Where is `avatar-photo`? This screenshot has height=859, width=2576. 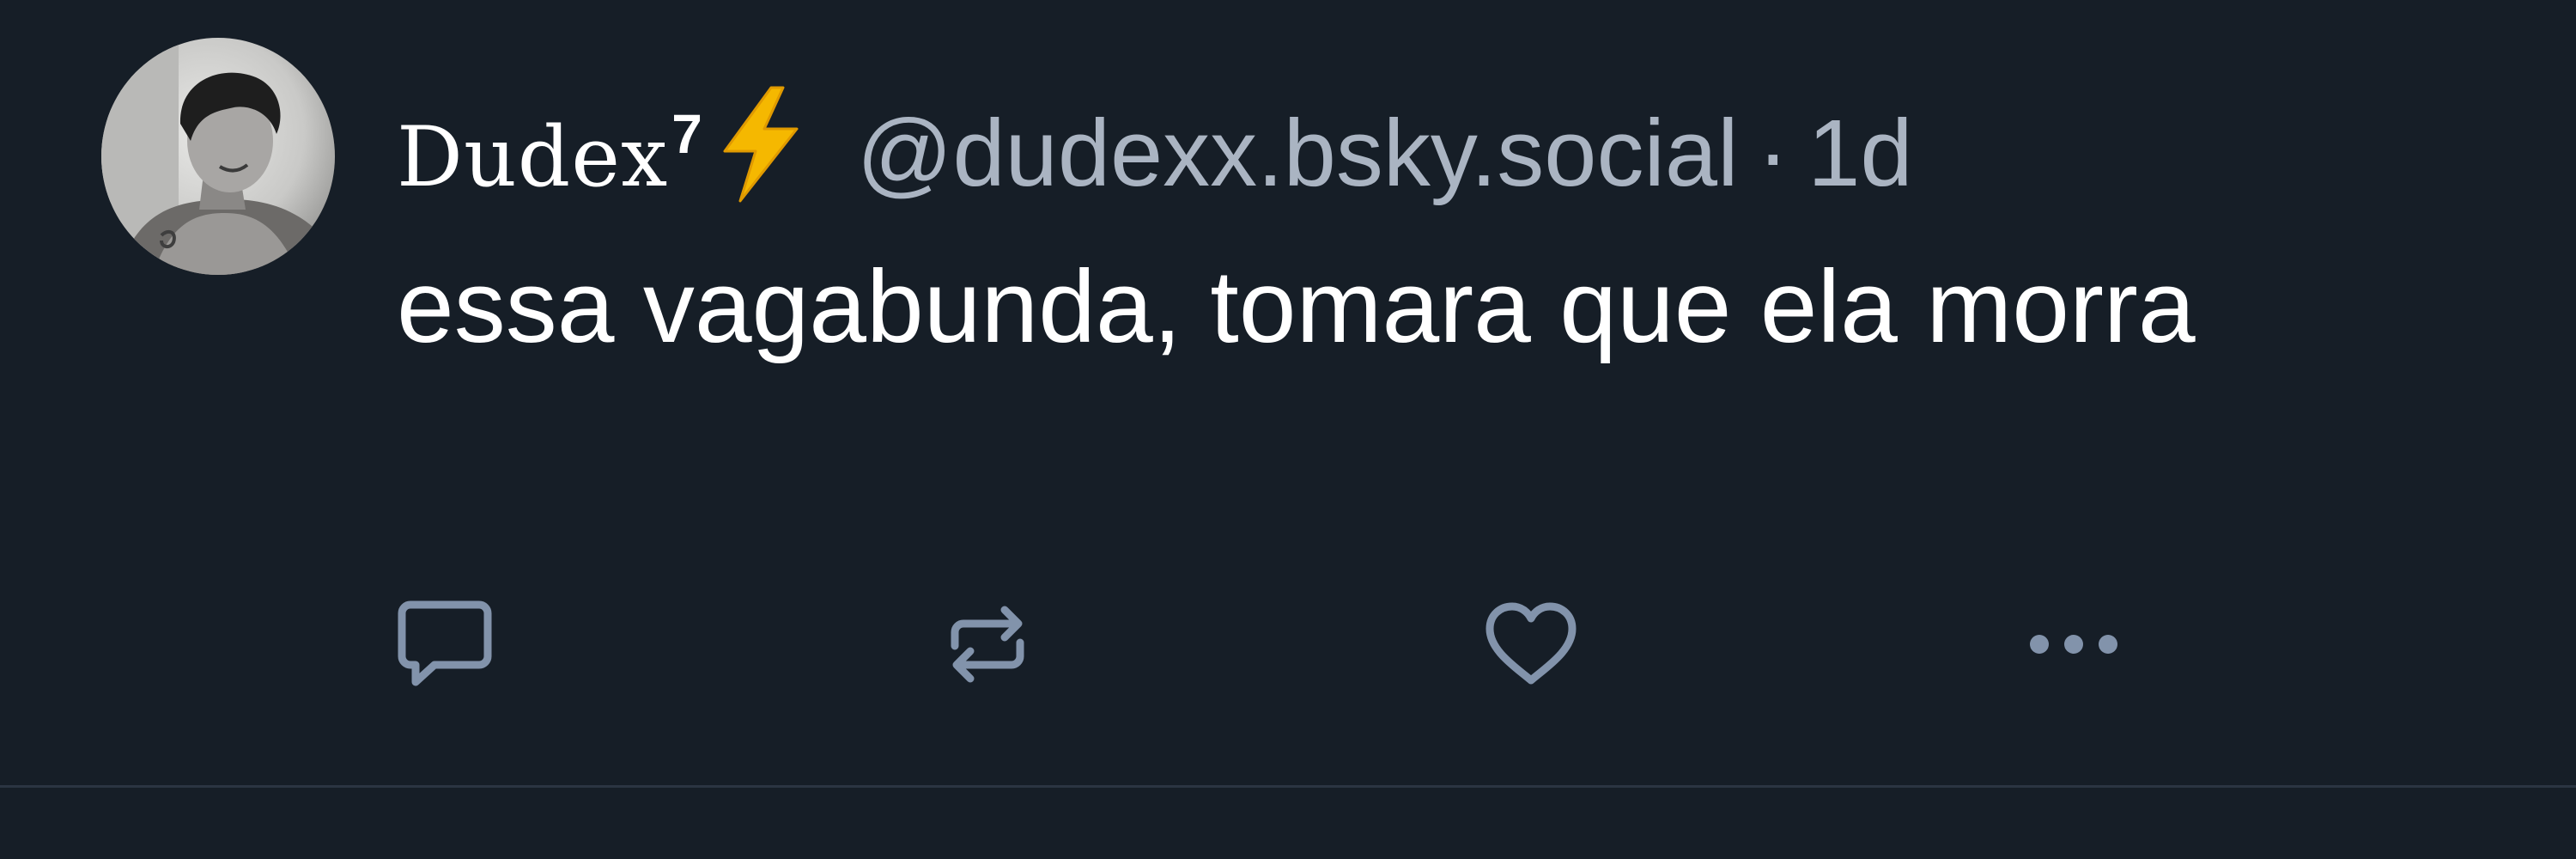 avatar-photo is located at coordinates (218, 156).